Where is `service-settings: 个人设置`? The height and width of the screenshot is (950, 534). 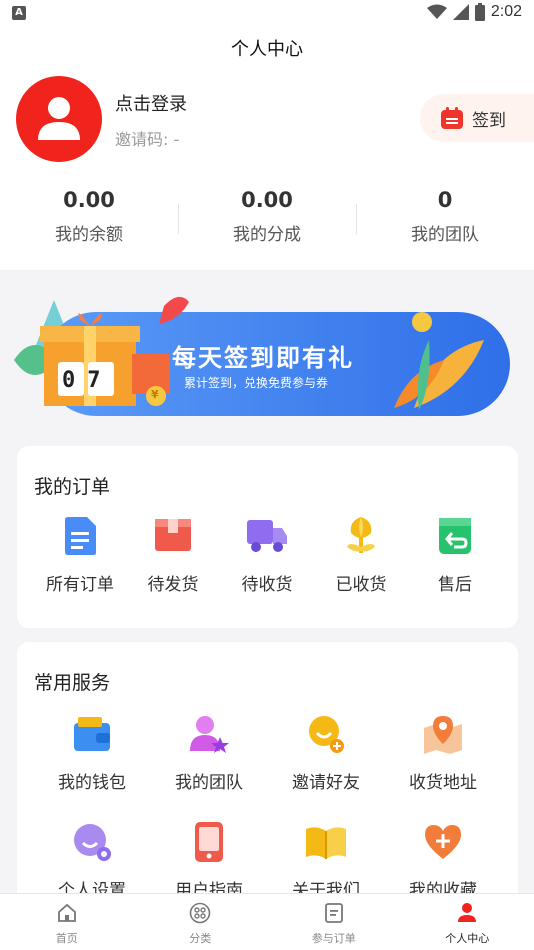 service-settings: 个人设置 is located at coordinates (92, 860).